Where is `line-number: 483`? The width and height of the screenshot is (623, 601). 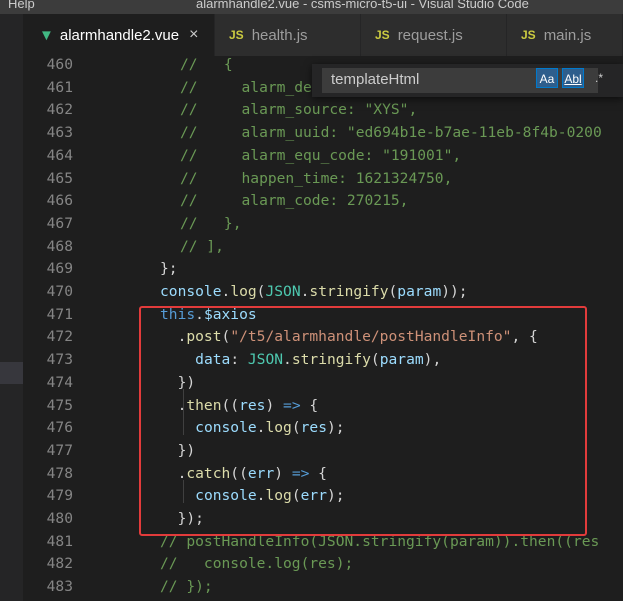
line-number: 483 is located at coordinates (59, 587).